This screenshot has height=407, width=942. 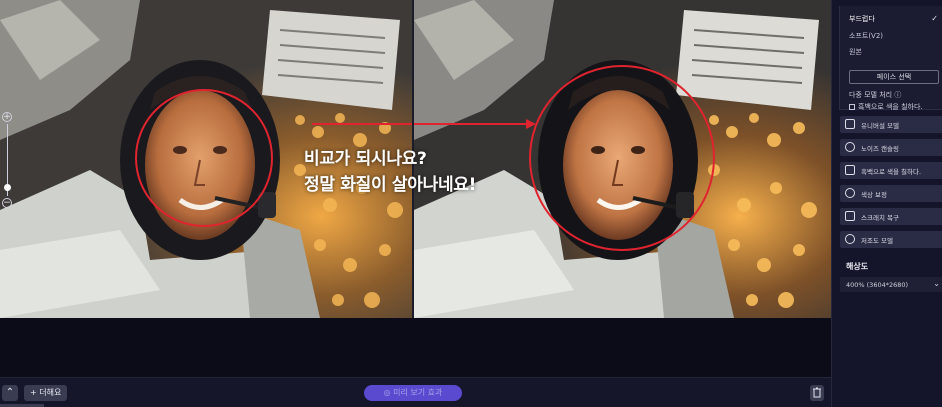 I want to click on bottom-toolbar: ⌃ + 더해요 ◎ 미리 보기 효과, so click(x=415, y=392).